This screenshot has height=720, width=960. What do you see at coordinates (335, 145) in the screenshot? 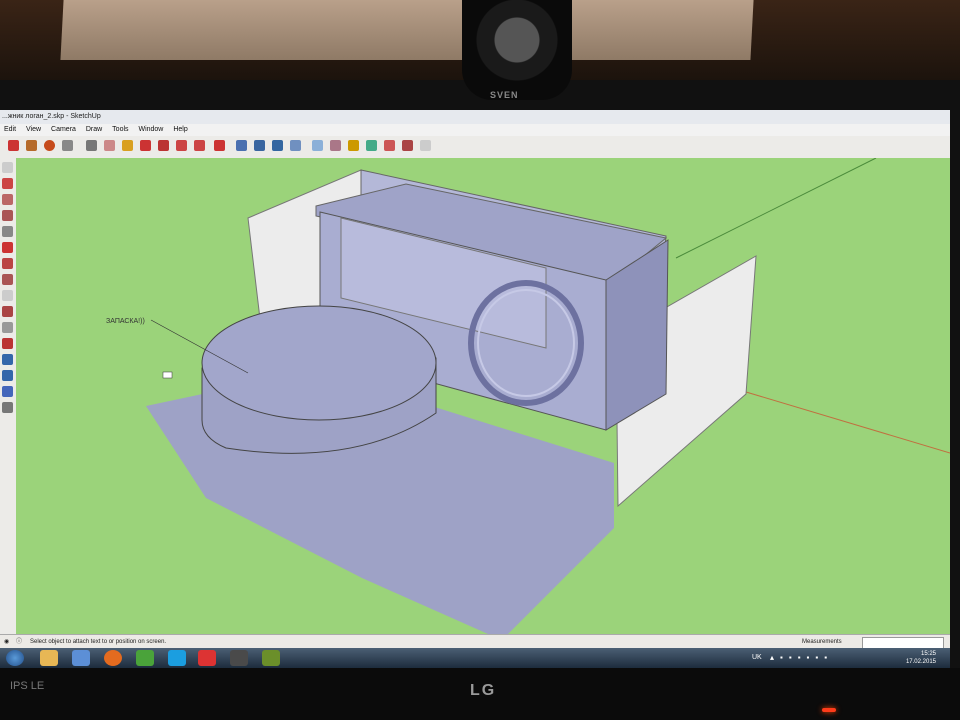
I see `view-top-icon` at bounding box center [335, 145].